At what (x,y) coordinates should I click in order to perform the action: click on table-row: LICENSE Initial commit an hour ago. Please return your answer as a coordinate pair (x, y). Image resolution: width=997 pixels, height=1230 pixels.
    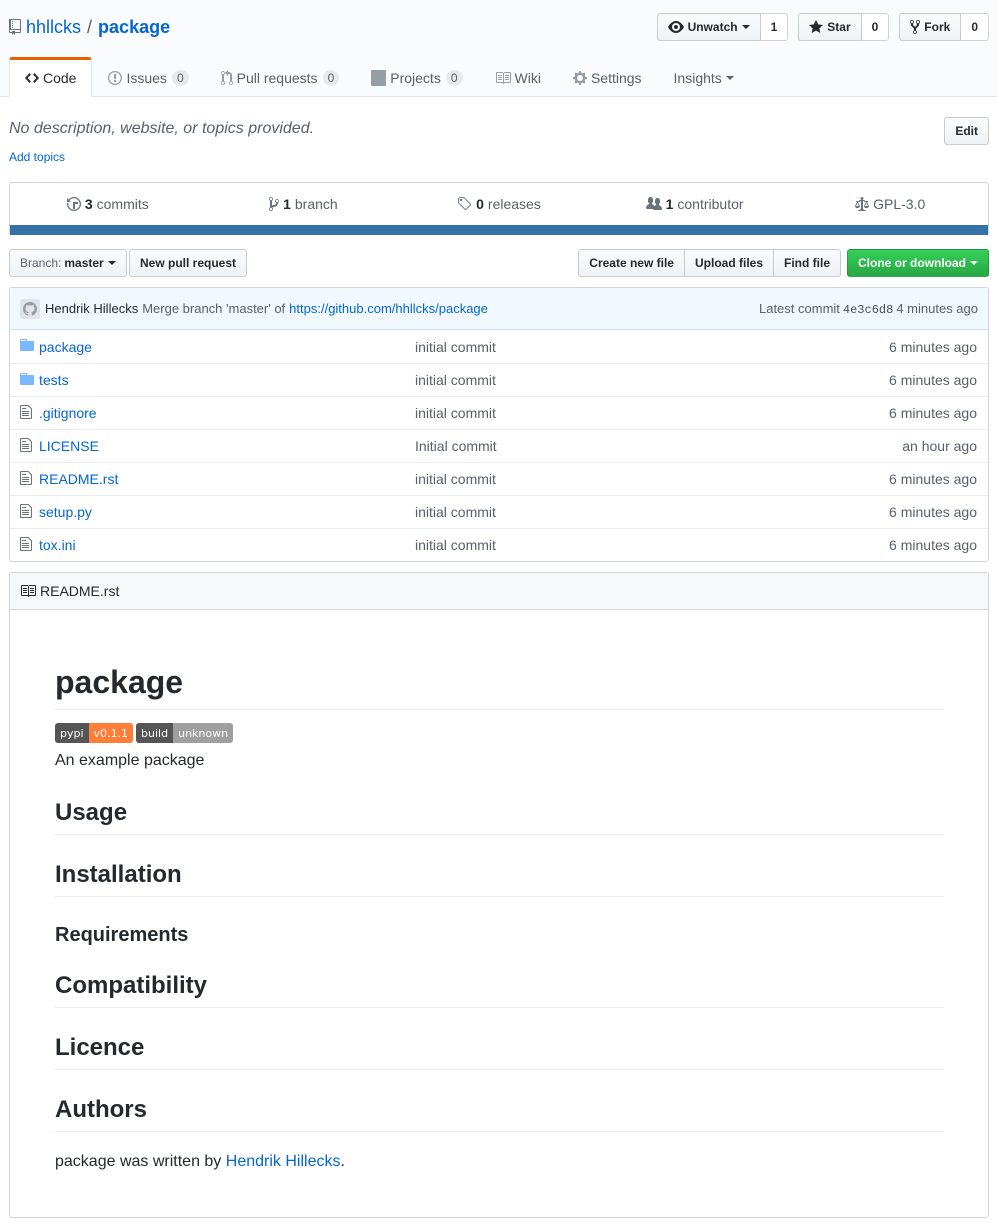
    Looking at the image, I should click on (499, 445).